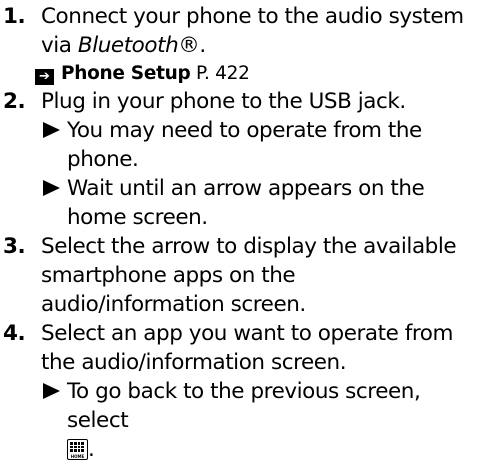 The height and width of the screenshot is (464, 479). I want to click on reference-page: P. 422, so click(220, 73).